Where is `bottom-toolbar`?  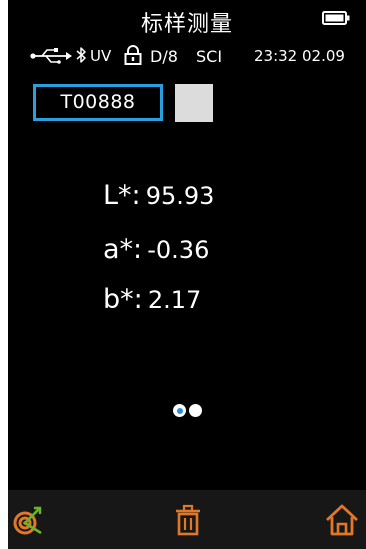 bottom-toolbar is located at coordinates (187, 519).